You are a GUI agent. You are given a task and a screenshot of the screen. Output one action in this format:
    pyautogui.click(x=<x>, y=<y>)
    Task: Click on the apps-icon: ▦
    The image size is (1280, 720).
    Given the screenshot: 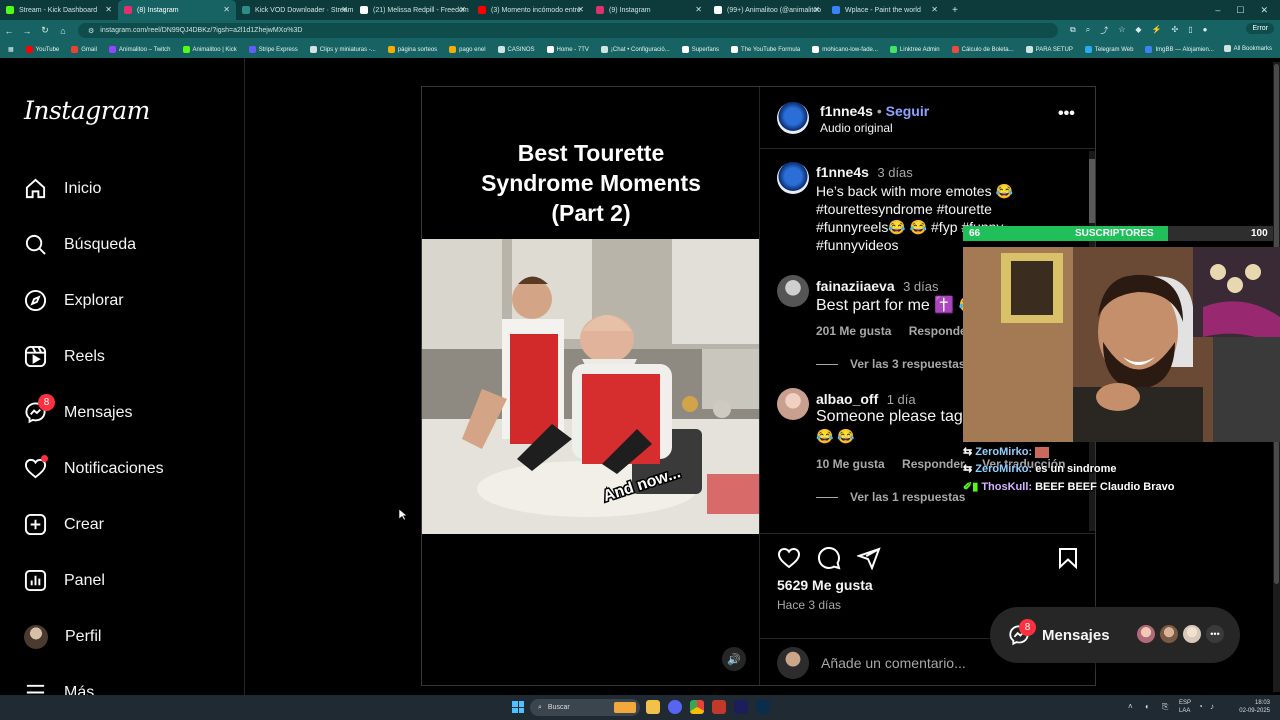 What is the action you would take?
    pyautogui.click(x=11, y=49)
    